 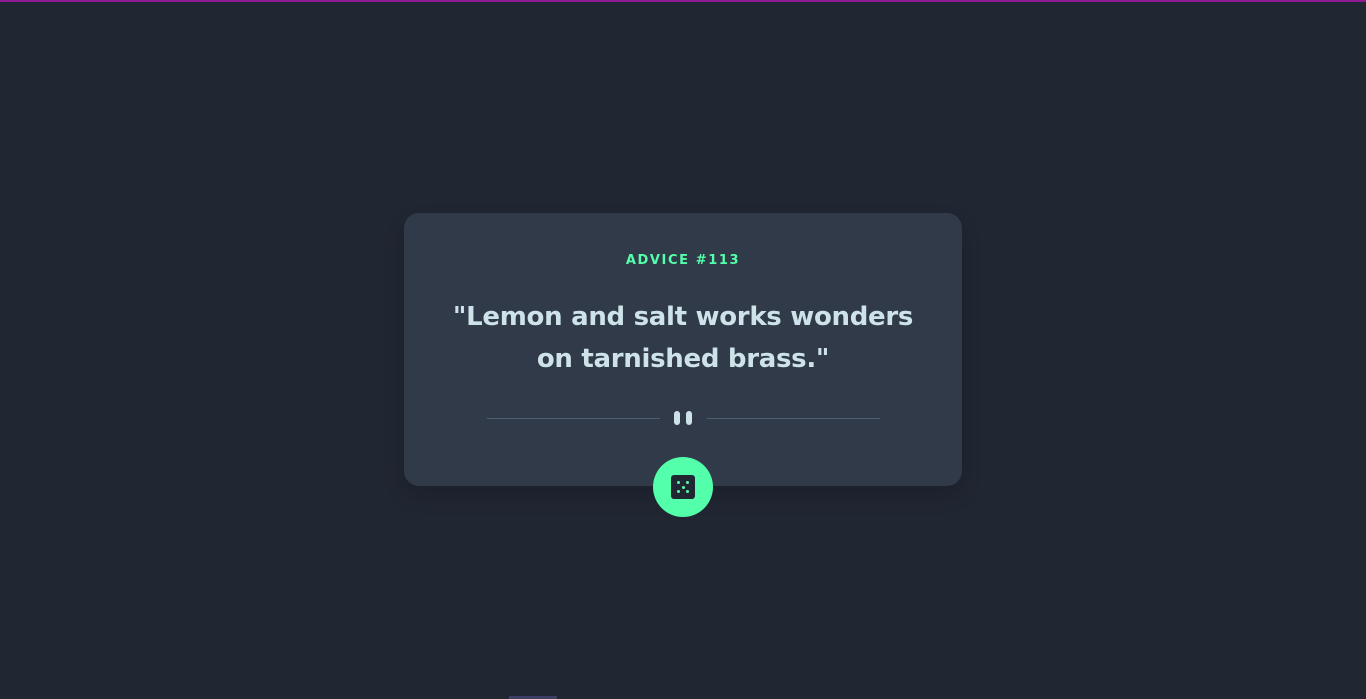 I want to click on top-border, so click(x=683, y=1).